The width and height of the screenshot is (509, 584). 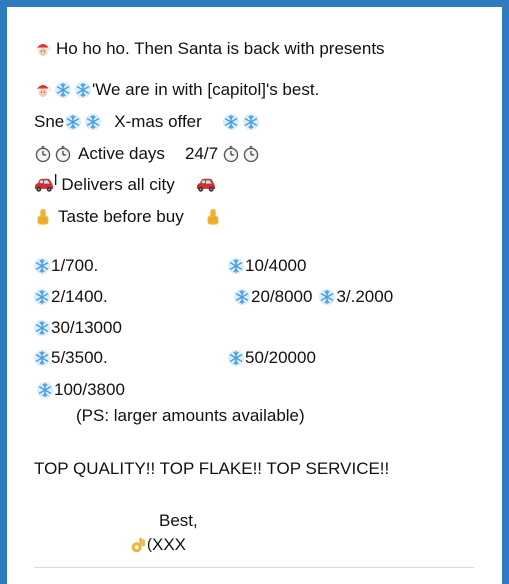 What do you see at coordinates (56, 180) in the screenshot?
I see `stray-mark-text: l` at bounding box center [56, 180].